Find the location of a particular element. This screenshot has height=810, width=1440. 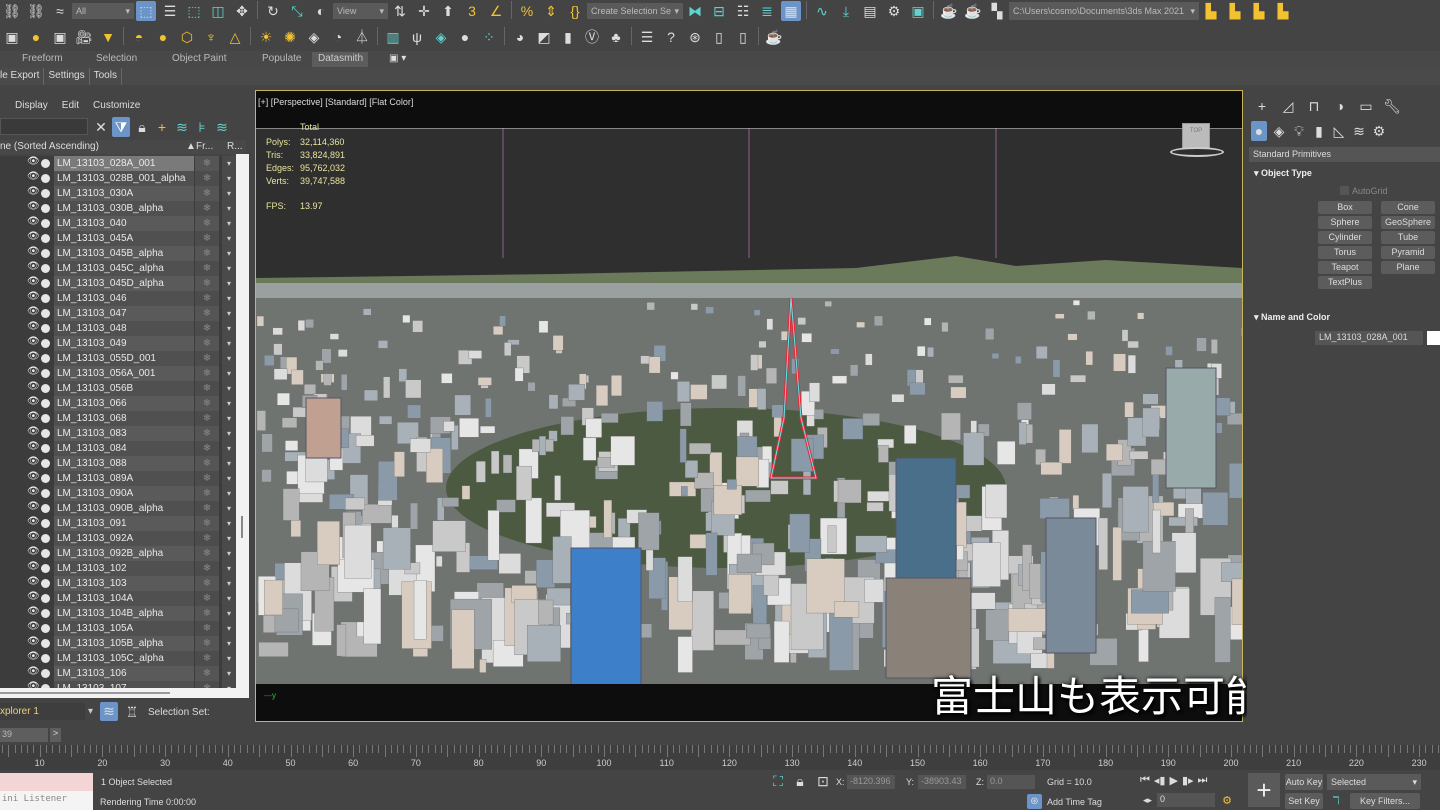

camera-sequencer-icon: 🎥︎ is located at coordinates (84, 37).